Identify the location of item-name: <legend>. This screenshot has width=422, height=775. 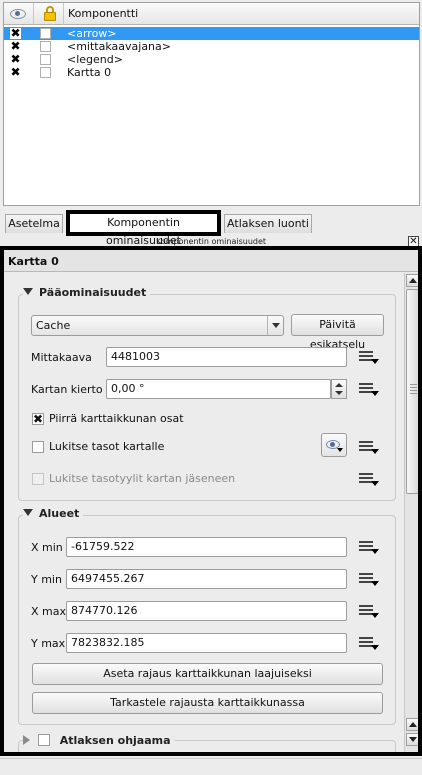
(95, 59).